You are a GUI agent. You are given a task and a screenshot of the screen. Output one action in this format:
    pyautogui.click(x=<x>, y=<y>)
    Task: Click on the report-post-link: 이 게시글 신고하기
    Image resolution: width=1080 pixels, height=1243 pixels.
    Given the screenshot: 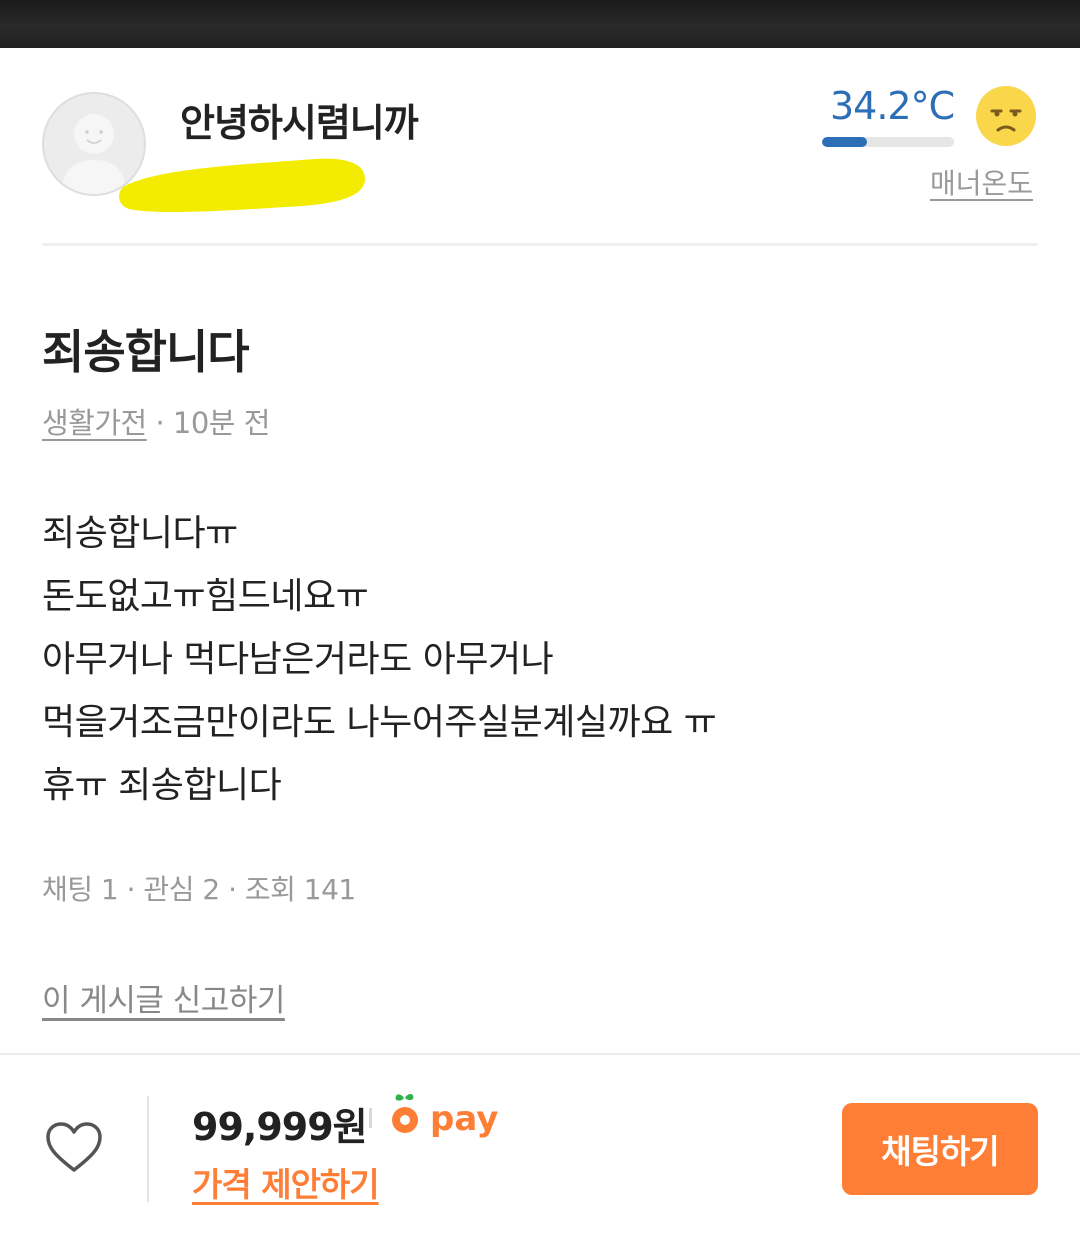 What is the action you would take?
    pyautogui.click(x=163, y=997)
    